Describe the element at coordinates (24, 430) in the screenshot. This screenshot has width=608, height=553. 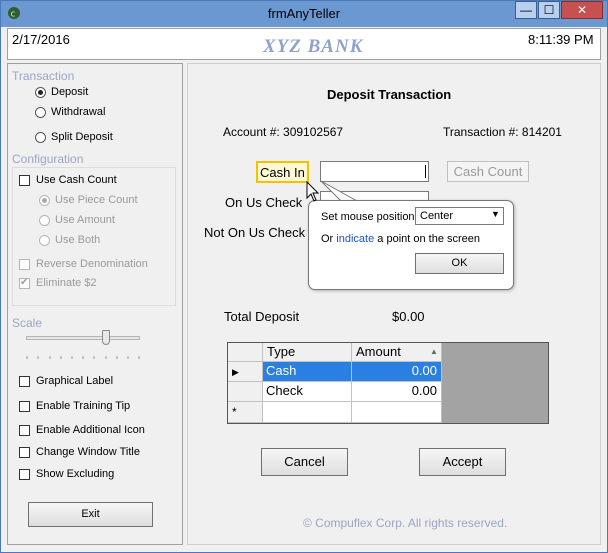
I see `enable-additional-icon-checkbox` at that location.